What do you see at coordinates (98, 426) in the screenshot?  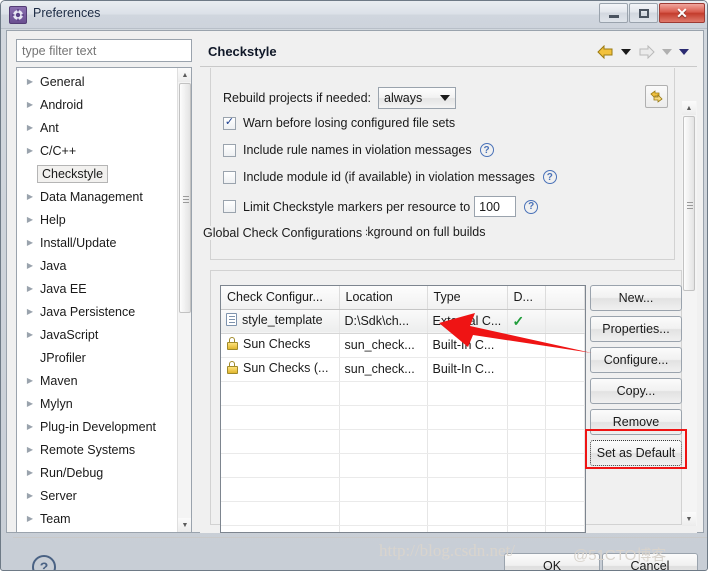 I see `sidebar-item-plug-in-development: ▶ Plug-in Development` at bounding box center [98, 426].